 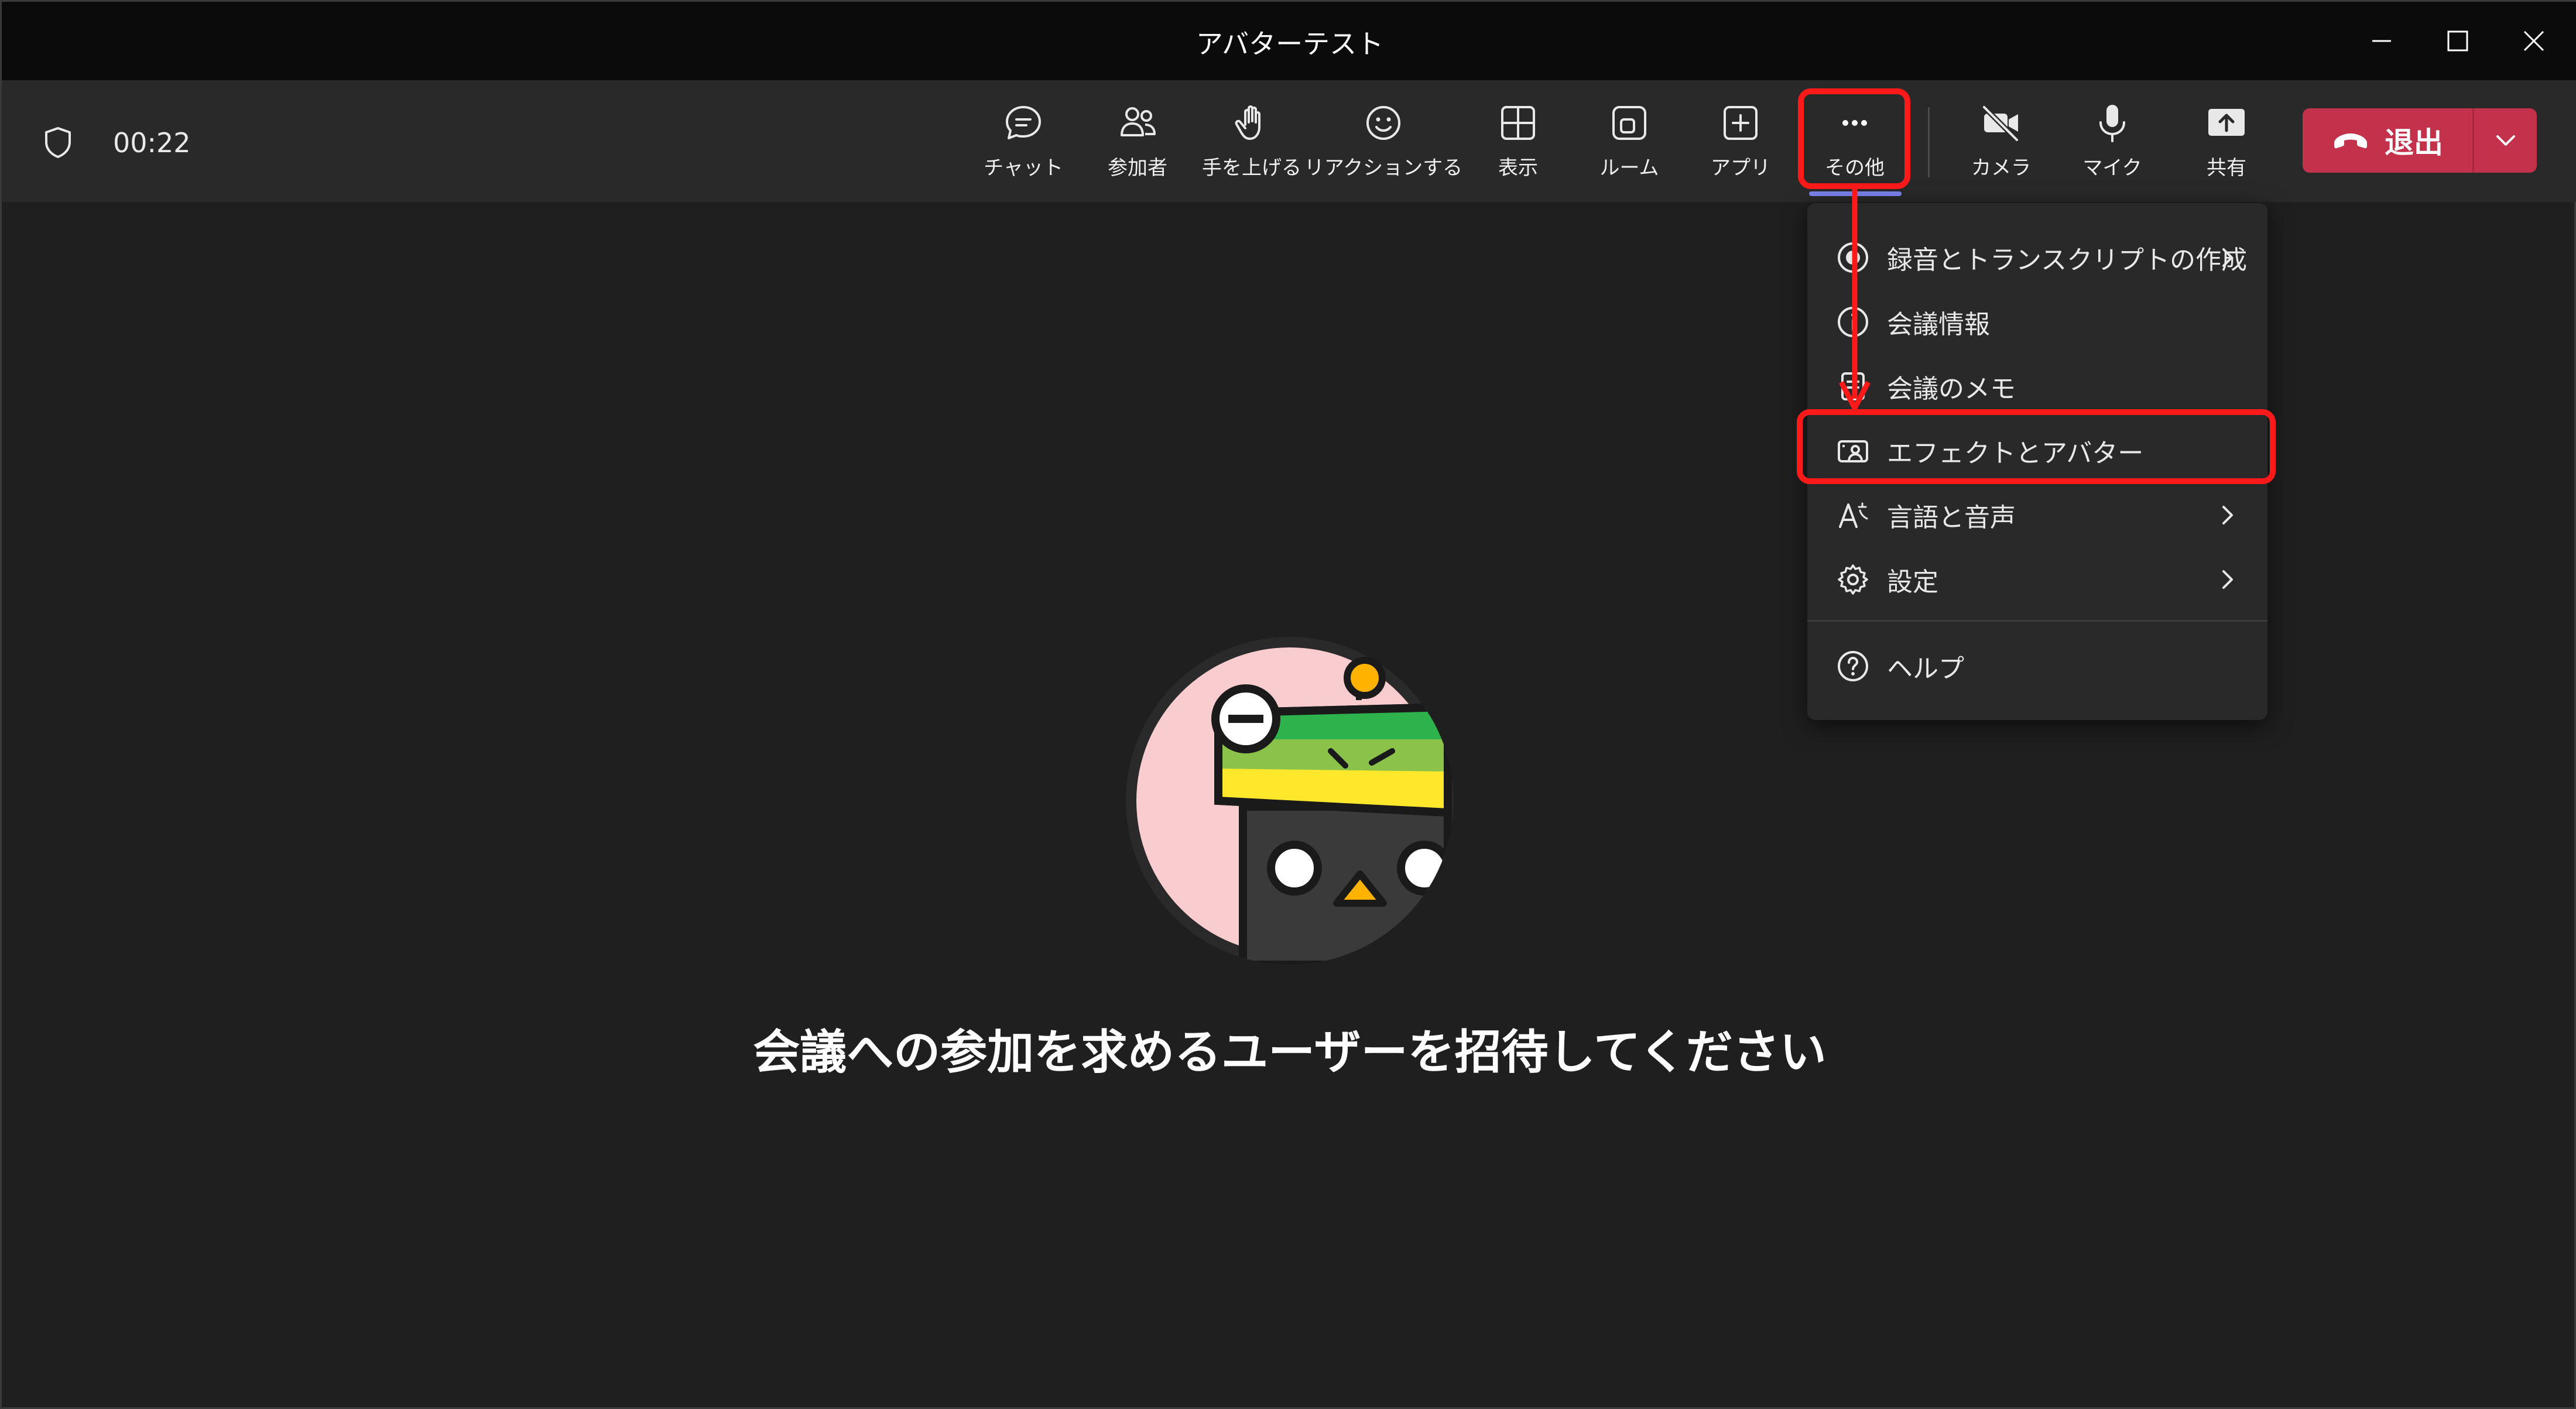 What do you see at coordinates (1290, 1052) in the screenshot?
I see `invite-message: 会議への参加を求めるユーザーを招待してください` at bounding box center [1290, 1052].